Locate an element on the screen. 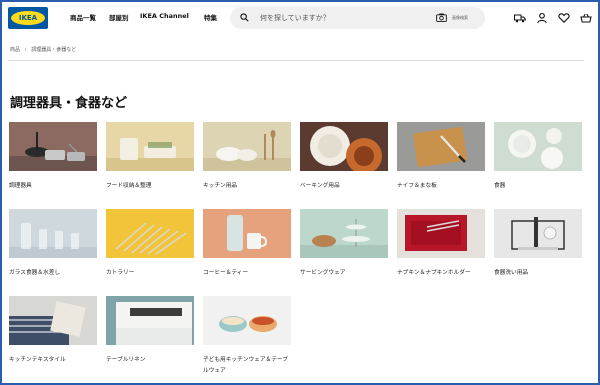  category-label: 調理器具 is located at coordinates (54, 186).